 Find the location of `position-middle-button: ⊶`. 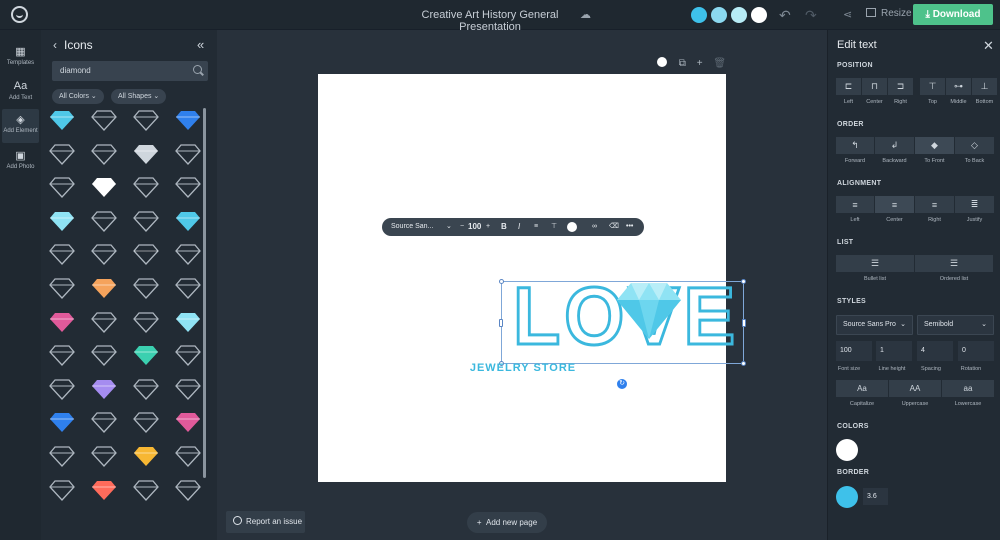

position-middle-button: ⊶ is located at coordinates (958, 86).